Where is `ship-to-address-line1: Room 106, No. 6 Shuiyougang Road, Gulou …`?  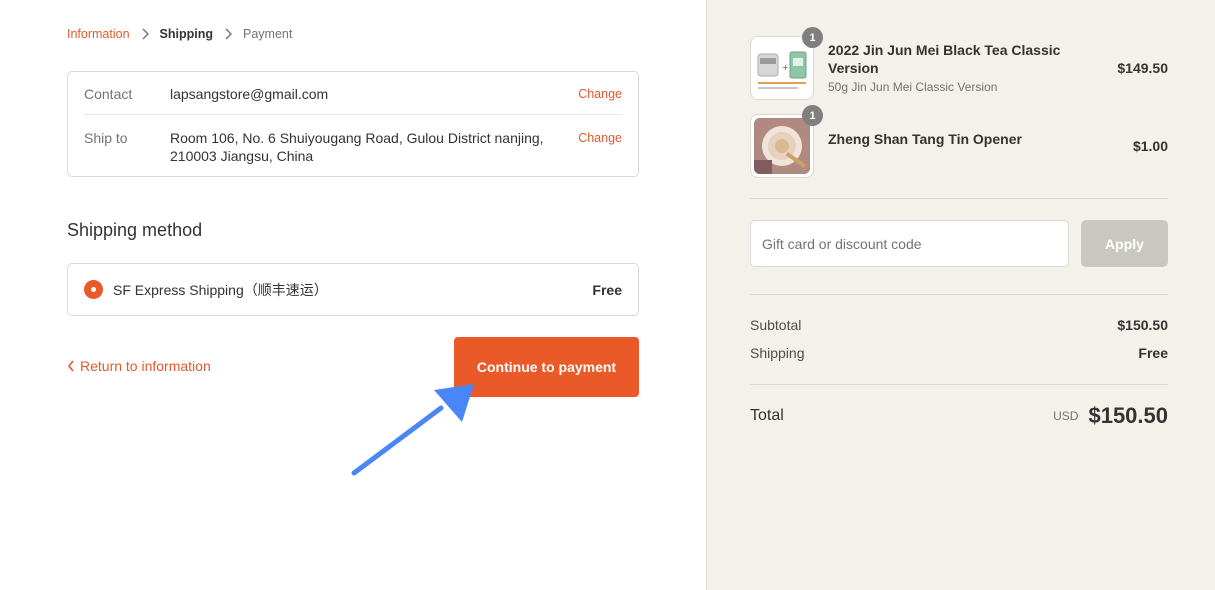
ship-to-address-line1: Room 106, No. 6 Shuiyougang Road, Gulou … is located at coordinates (357, 138).